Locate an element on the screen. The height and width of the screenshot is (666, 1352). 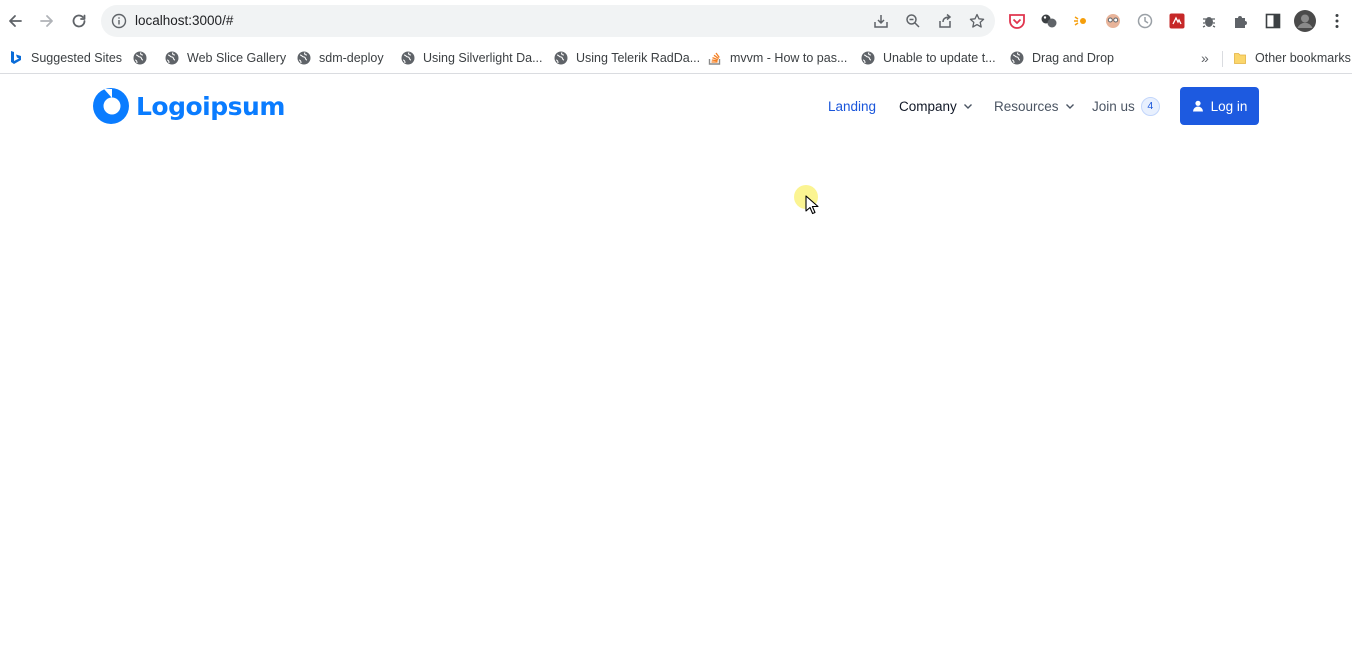
stackoverflow-icon is located at coordinates (715, 58).